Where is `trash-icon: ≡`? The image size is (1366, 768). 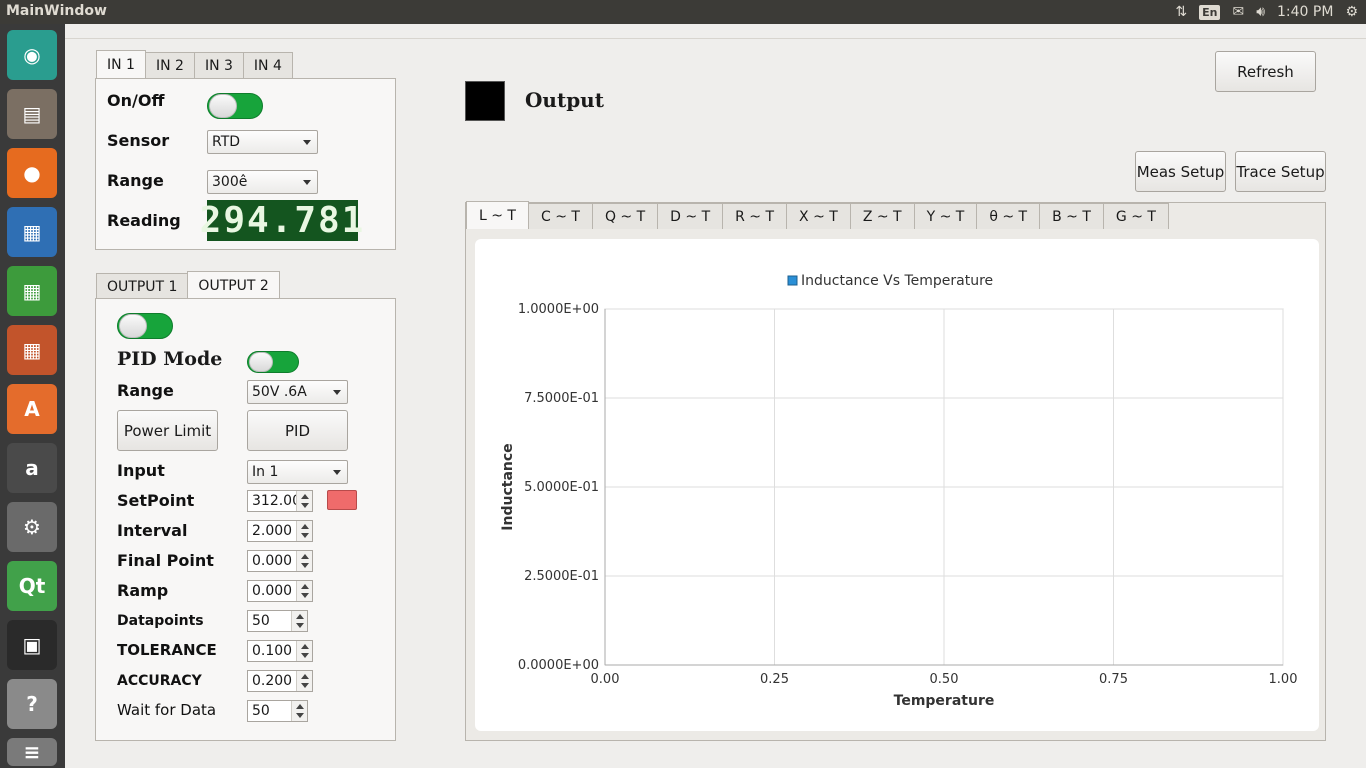
trash-icon: ≡ is located at coordinates (32, 752).